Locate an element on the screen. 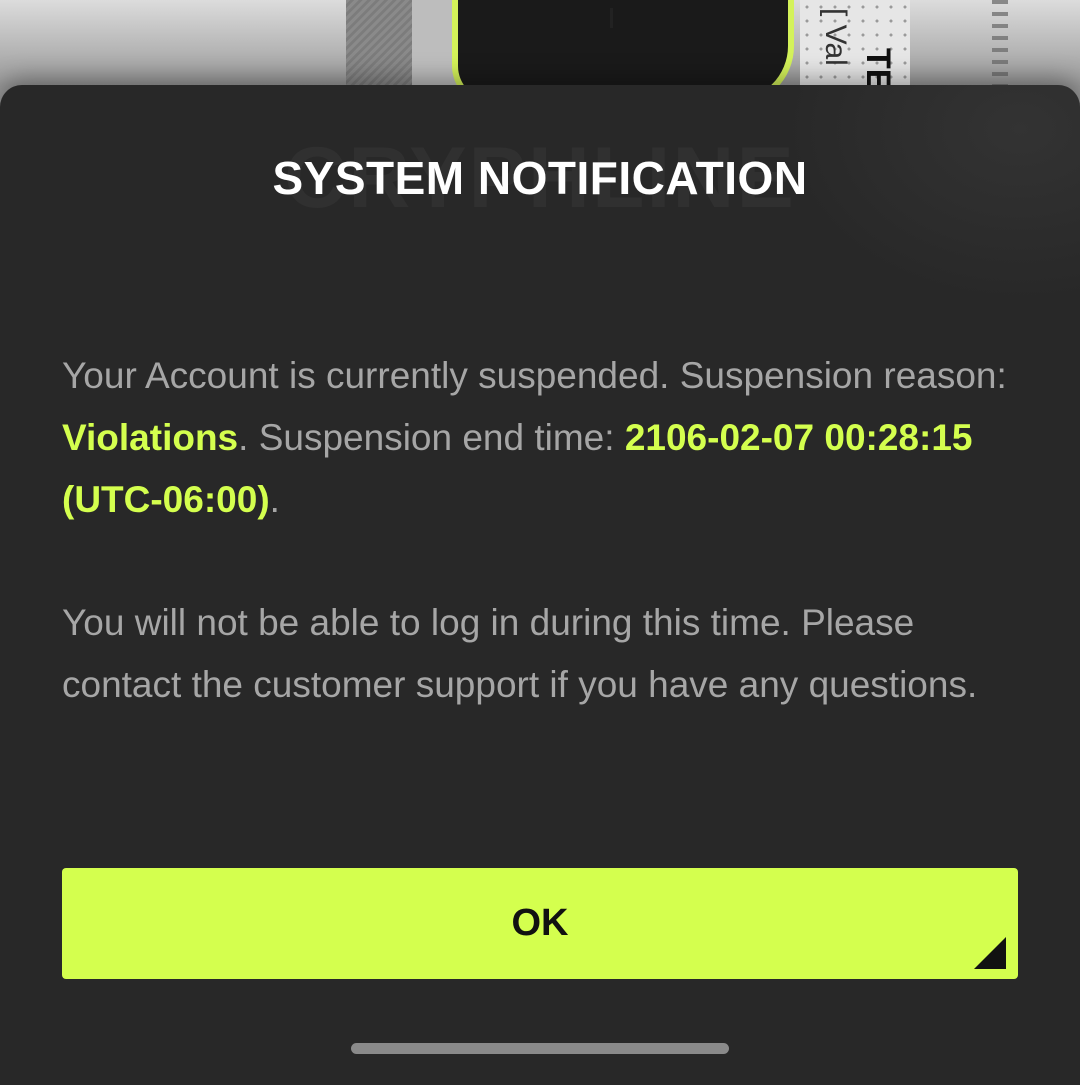 The width and height of the screenshot is (1080, 1085). background-vertical-text: [ Val is located at coordinates (835, 37).